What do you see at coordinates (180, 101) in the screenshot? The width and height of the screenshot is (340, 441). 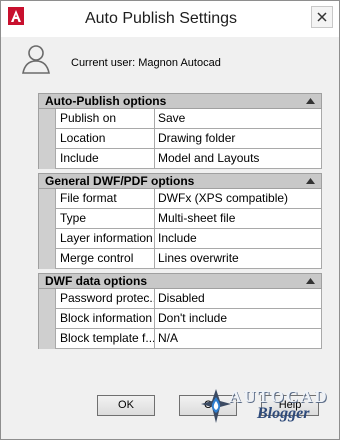 I see `section-header: Auto-Publish options` at bounding box center [180, 101].